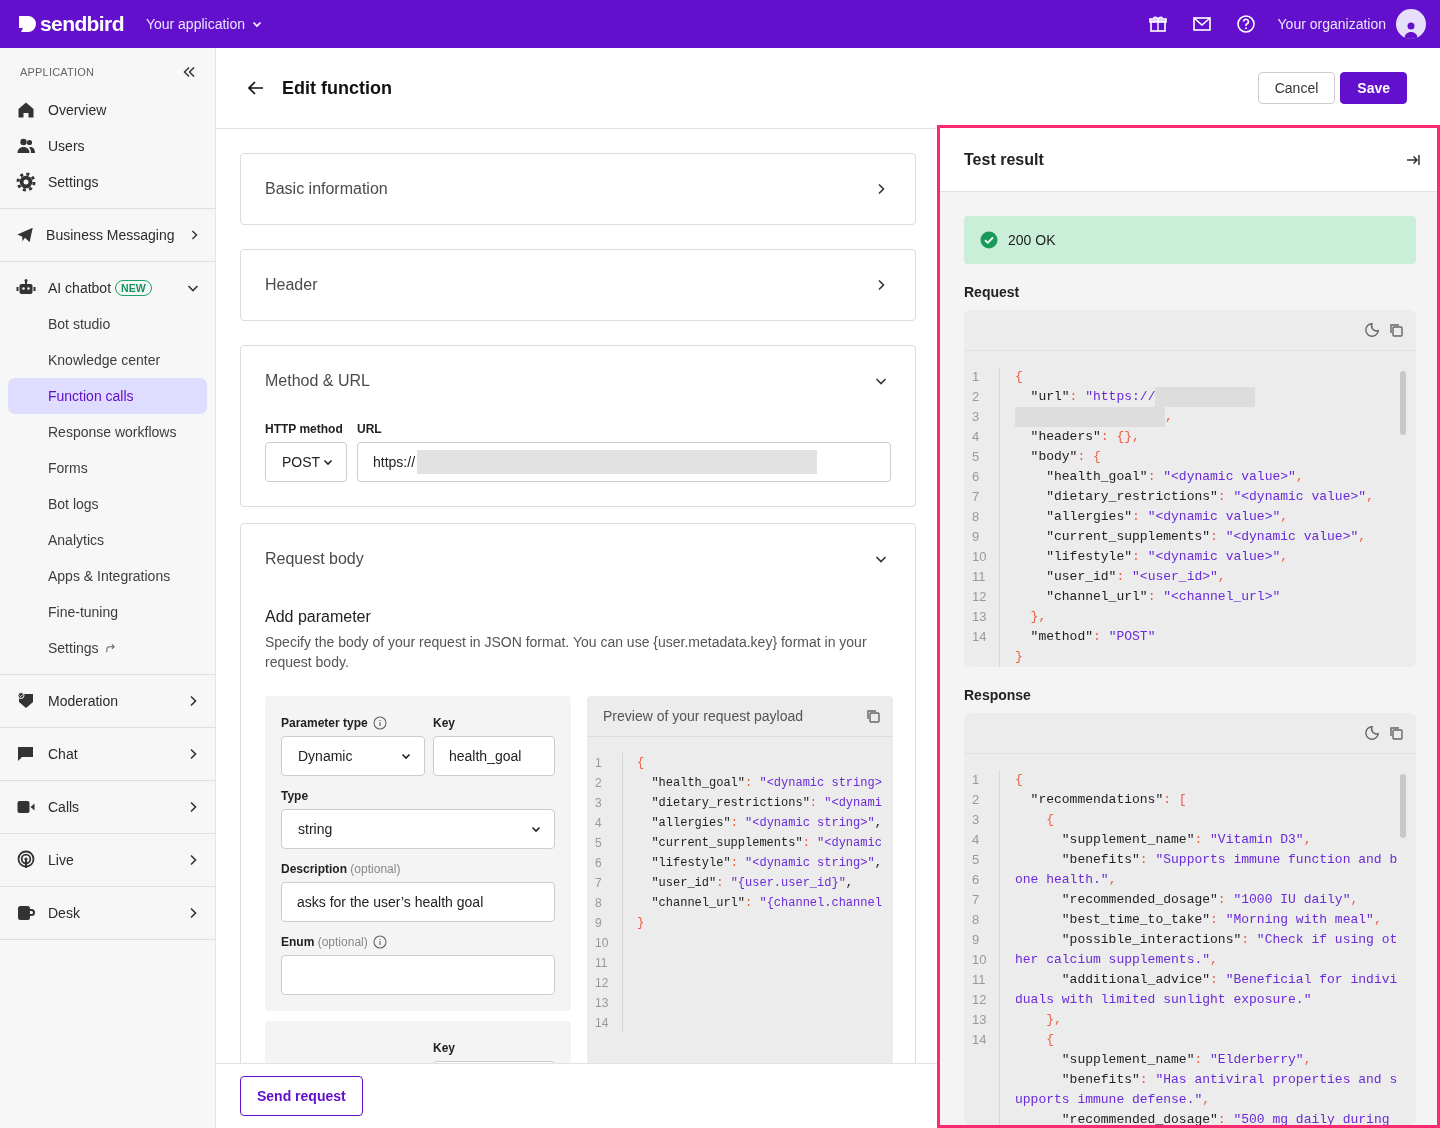 Image resolution: width=1440 pixels, height=1128 pixels. What do you see at coordinates (314, 559) in the screenshot?
I see `section-title: Request body` at bounding box center [314, 559].